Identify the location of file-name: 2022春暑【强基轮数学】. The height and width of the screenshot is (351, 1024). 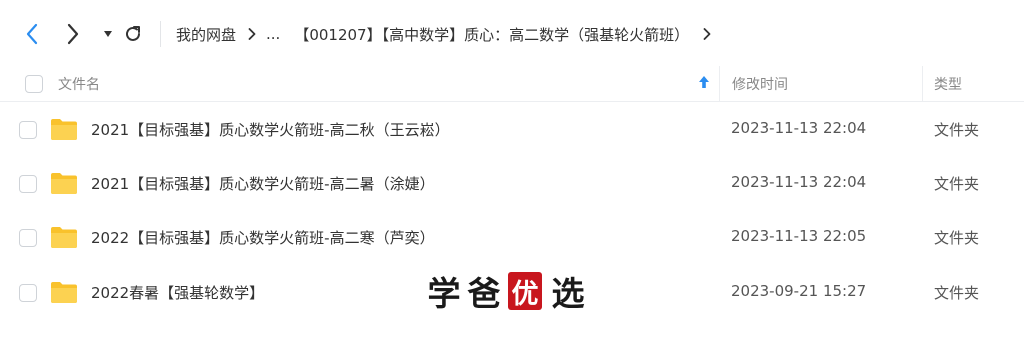
(177, 292).